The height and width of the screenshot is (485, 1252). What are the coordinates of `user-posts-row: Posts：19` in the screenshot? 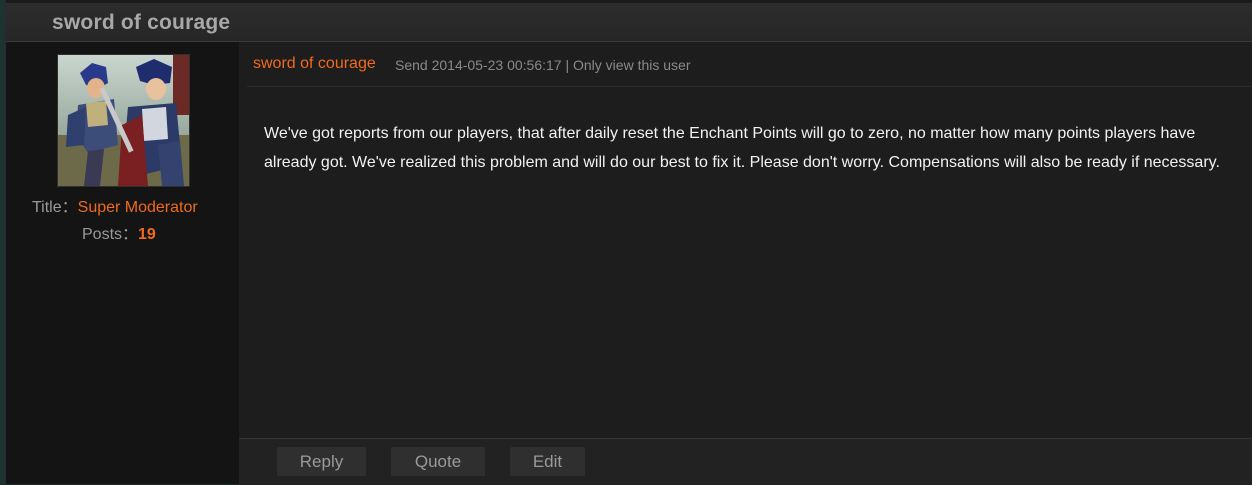 It's located at (119, 232).